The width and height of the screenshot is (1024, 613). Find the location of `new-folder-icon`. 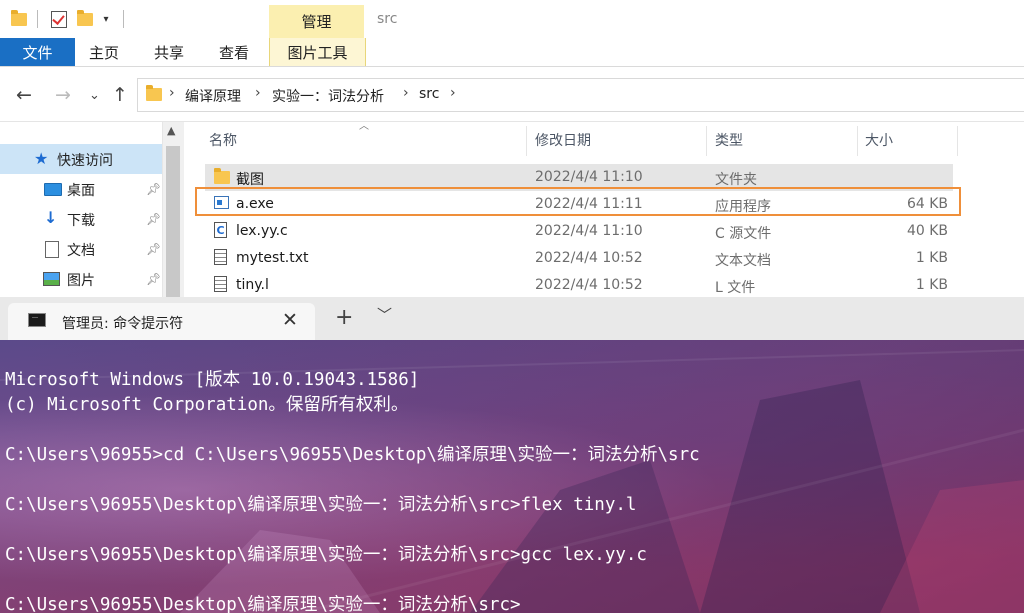

new-folder-icon is located at coordinates (85, 19).